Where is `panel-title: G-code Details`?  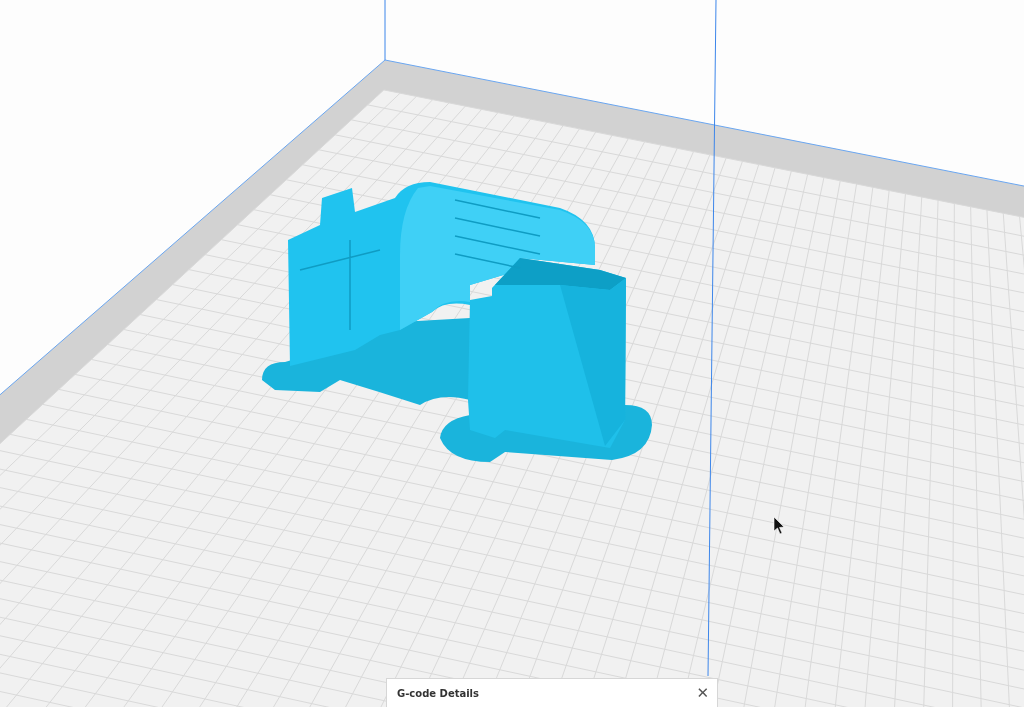
panel-title: G-code Details is located at coordinates (438, 693).